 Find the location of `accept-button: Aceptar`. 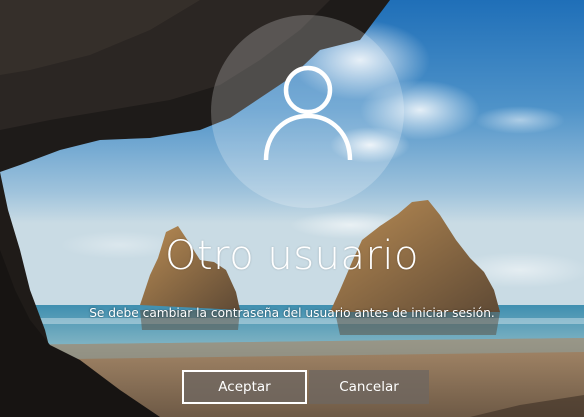

accept-button: Aceptar is located at coordinates (244, 387).